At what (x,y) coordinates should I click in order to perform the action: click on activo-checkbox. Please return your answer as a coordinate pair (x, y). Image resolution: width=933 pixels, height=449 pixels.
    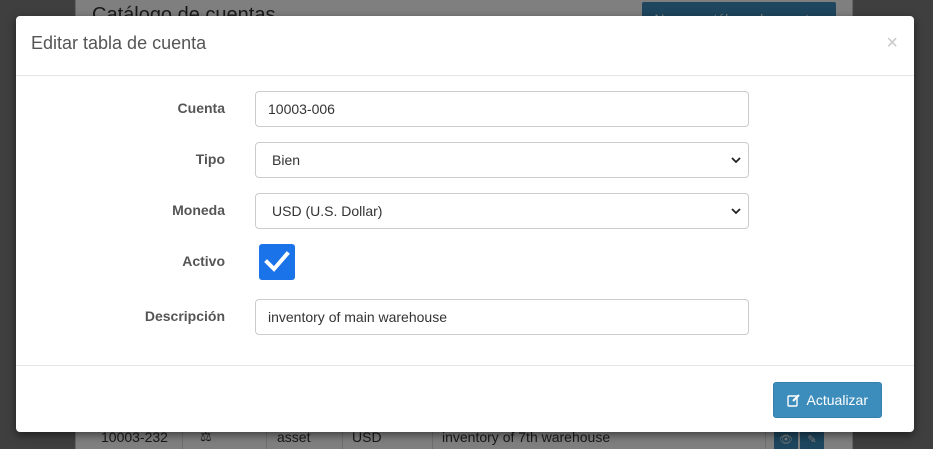
    Looking at the image, I should click on (277, 262).